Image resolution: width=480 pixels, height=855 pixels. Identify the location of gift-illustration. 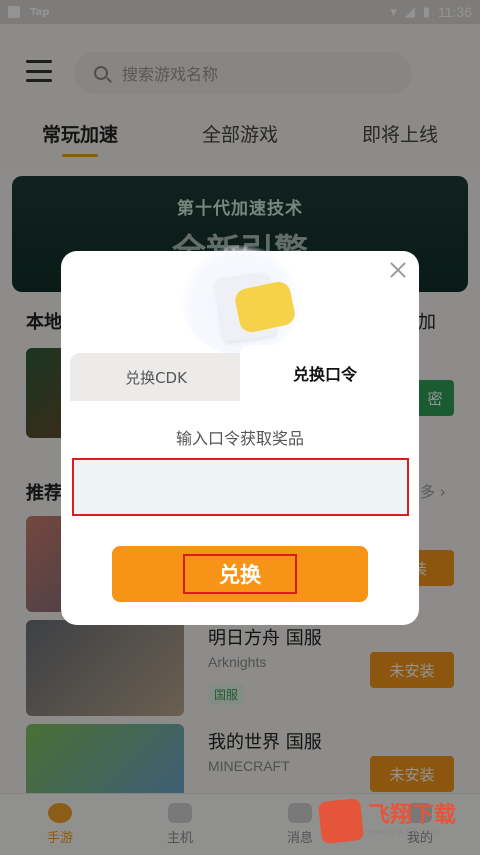
(241, 300).